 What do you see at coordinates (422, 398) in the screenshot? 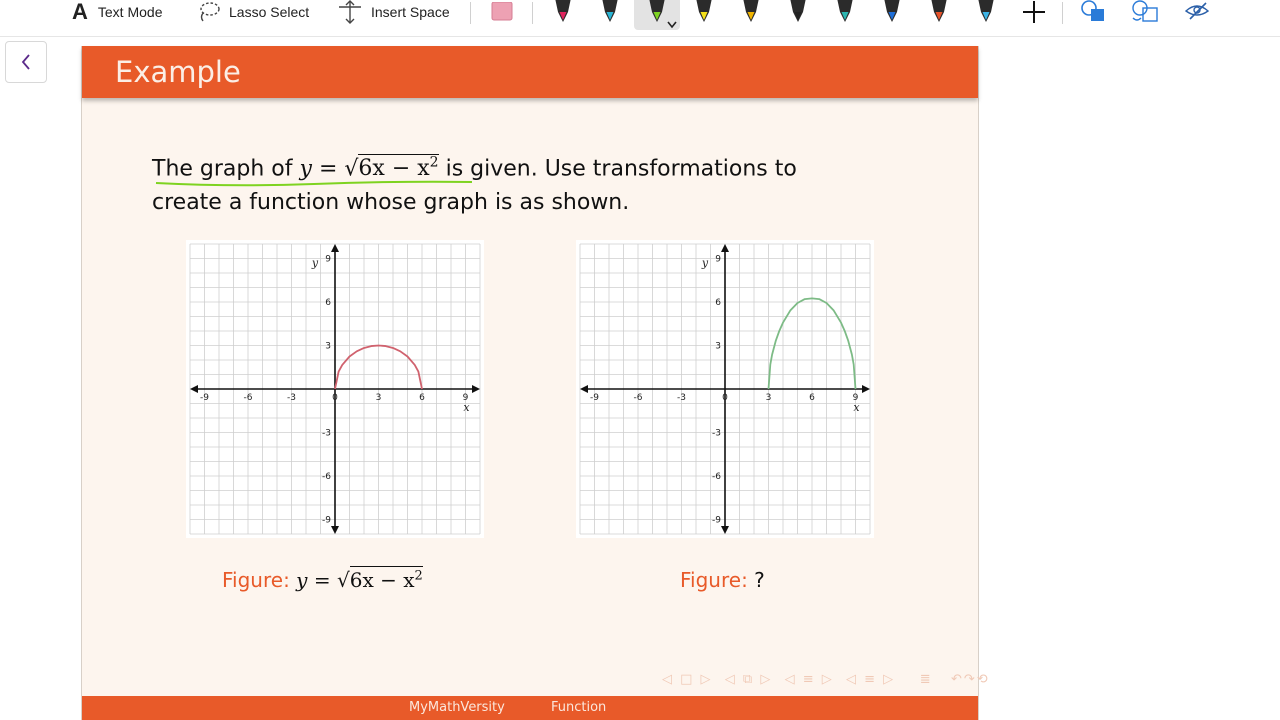
I see `graph-left-x-tick-label: 6` at bounding box center [422, 398].